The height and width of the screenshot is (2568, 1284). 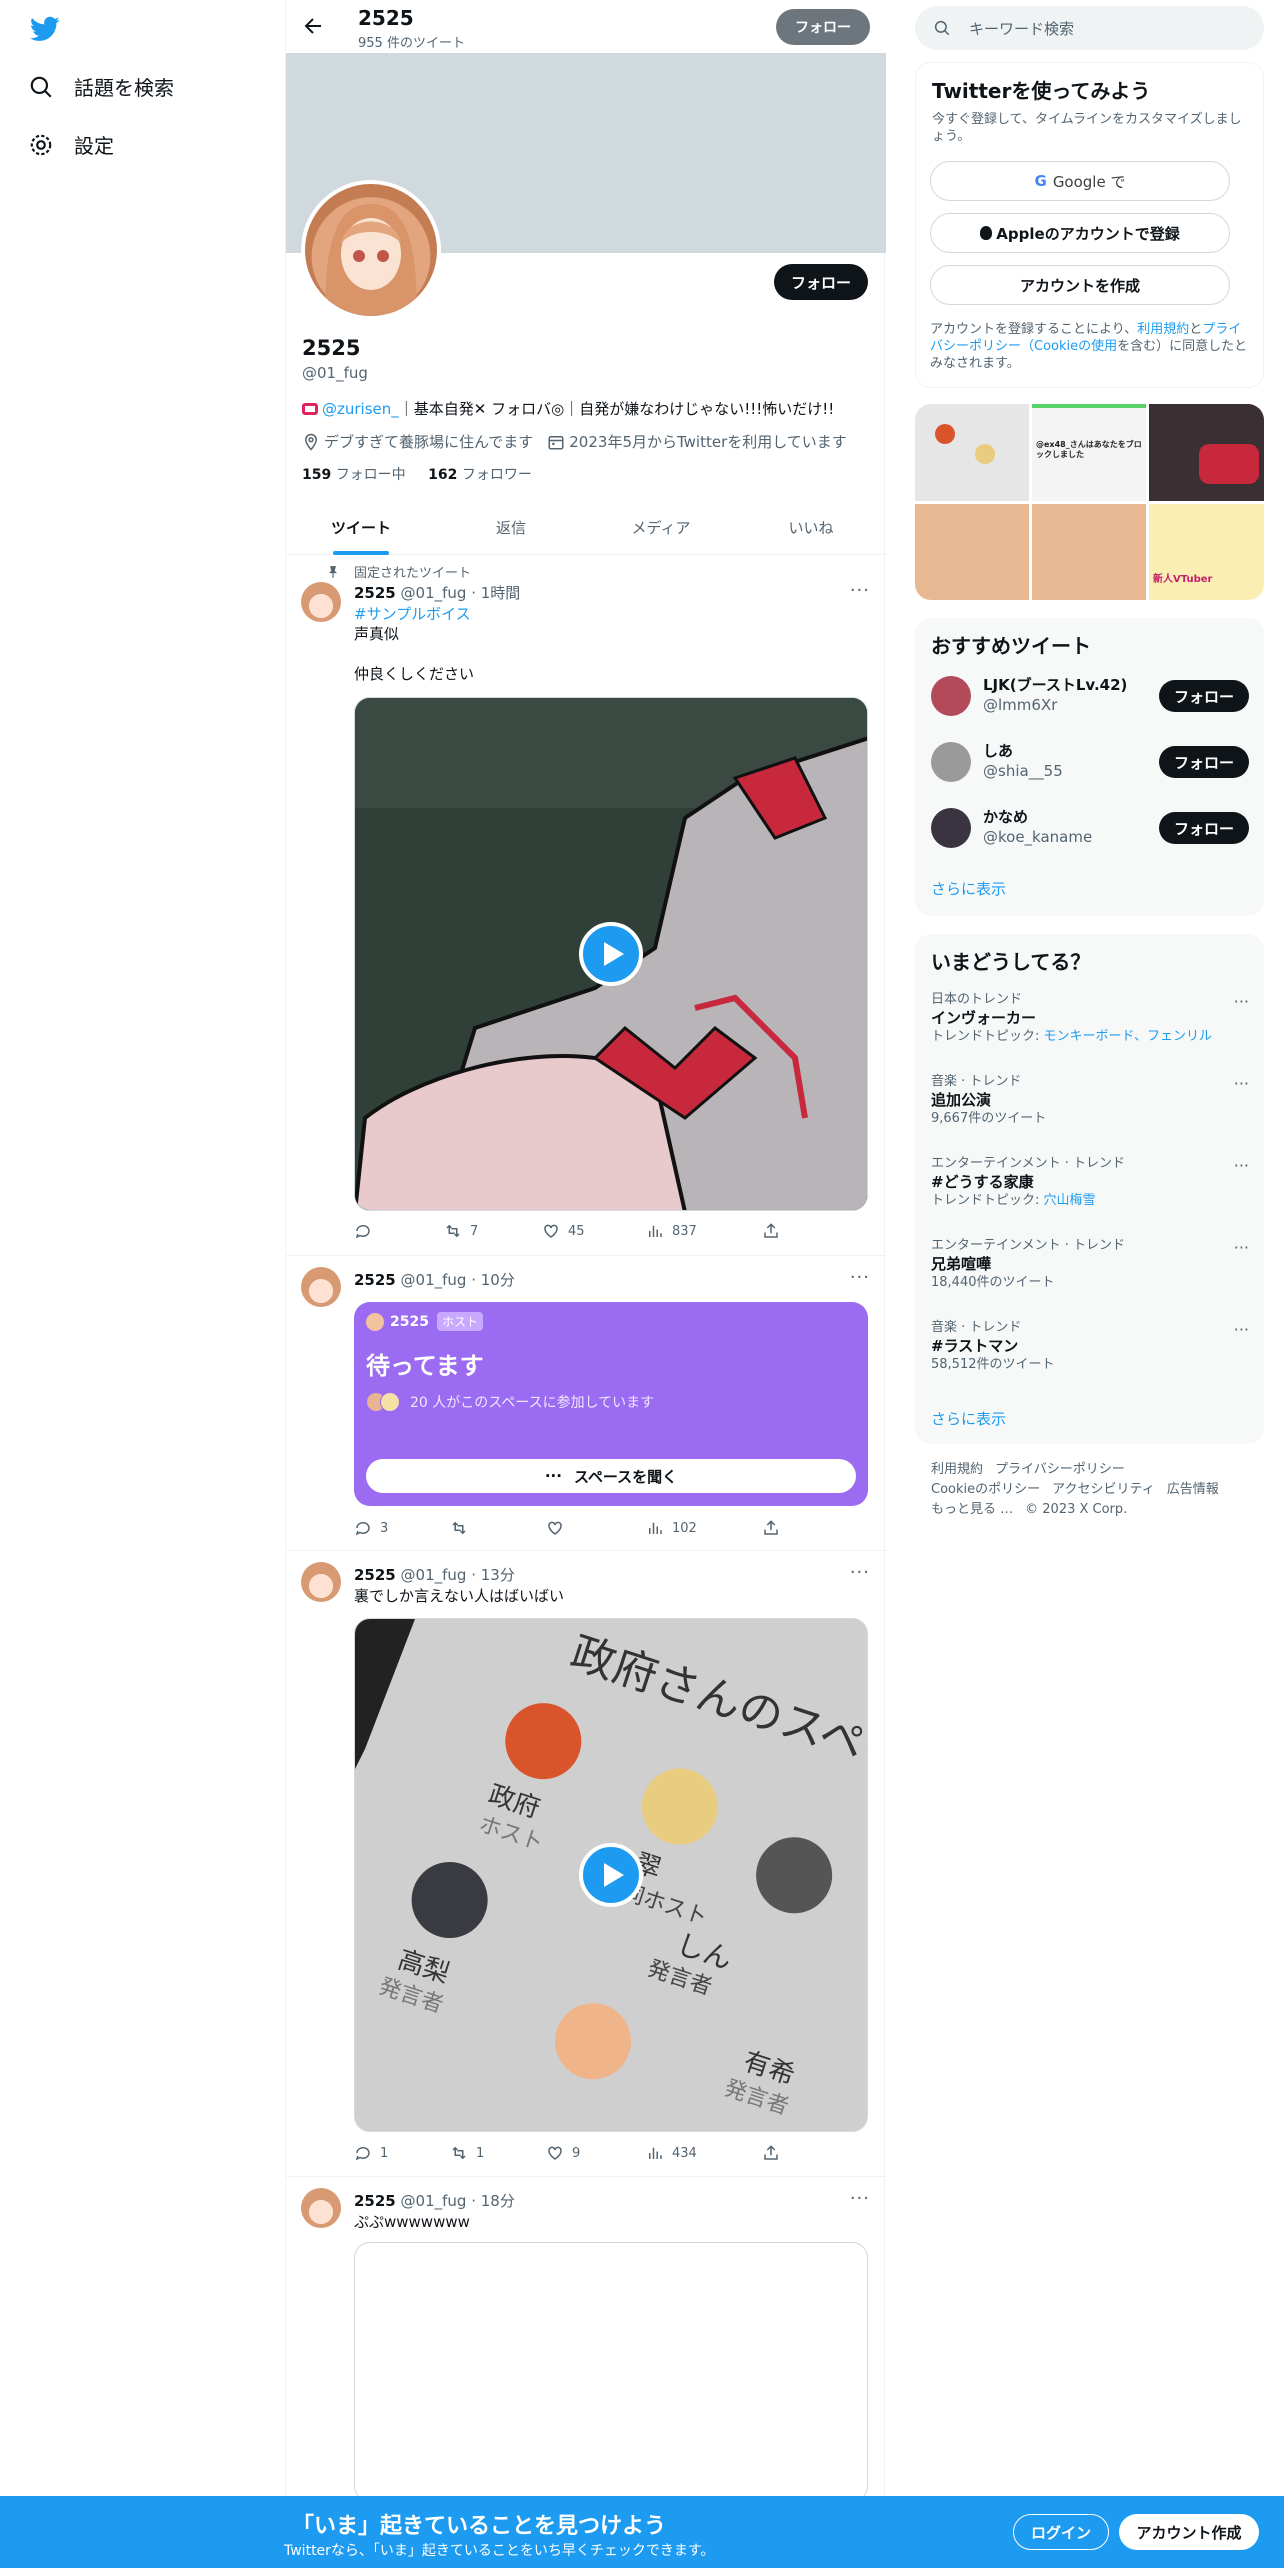 I want to click on like-button, so click(x=559, y=1528).